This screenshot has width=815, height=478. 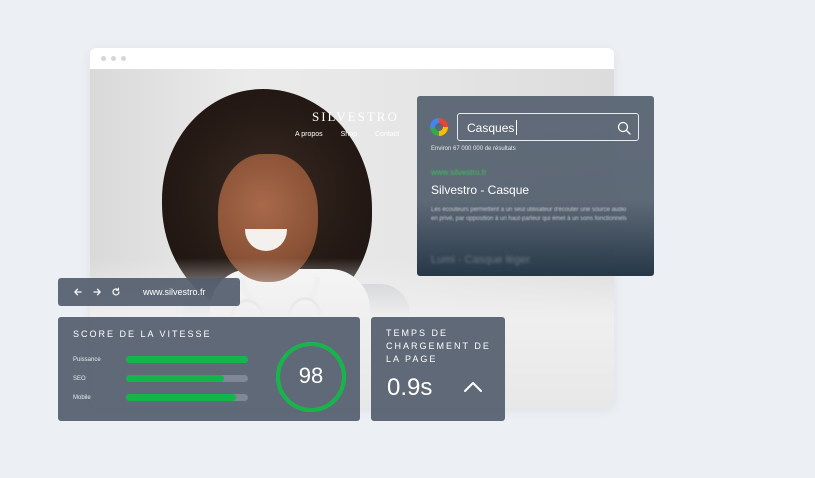 I want to click on result-title: Silvestro - Casque, so click(x=480, y=190).